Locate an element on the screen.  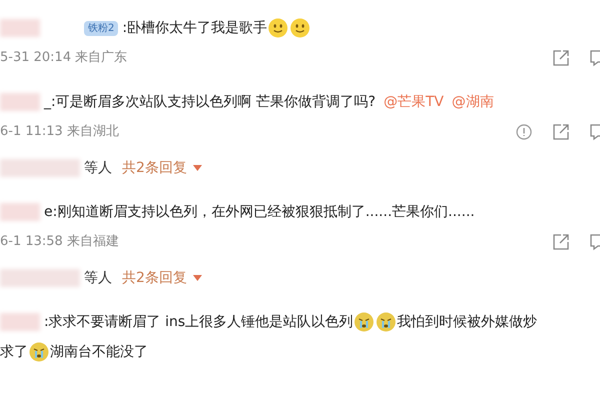
mention-link: @湖南 is located at coordinates (473, 102).